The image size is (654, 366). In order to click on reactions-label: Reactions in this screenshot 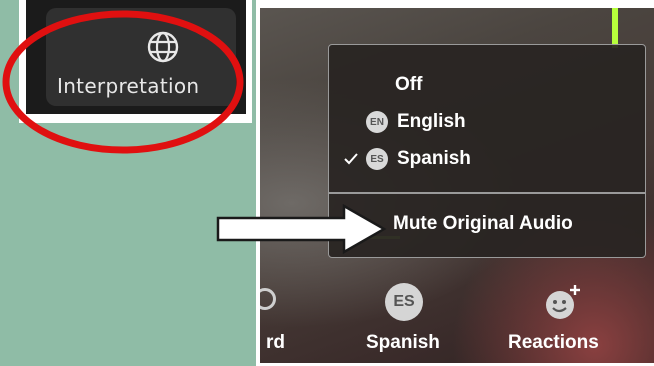, I will do `click(553, 343)`.